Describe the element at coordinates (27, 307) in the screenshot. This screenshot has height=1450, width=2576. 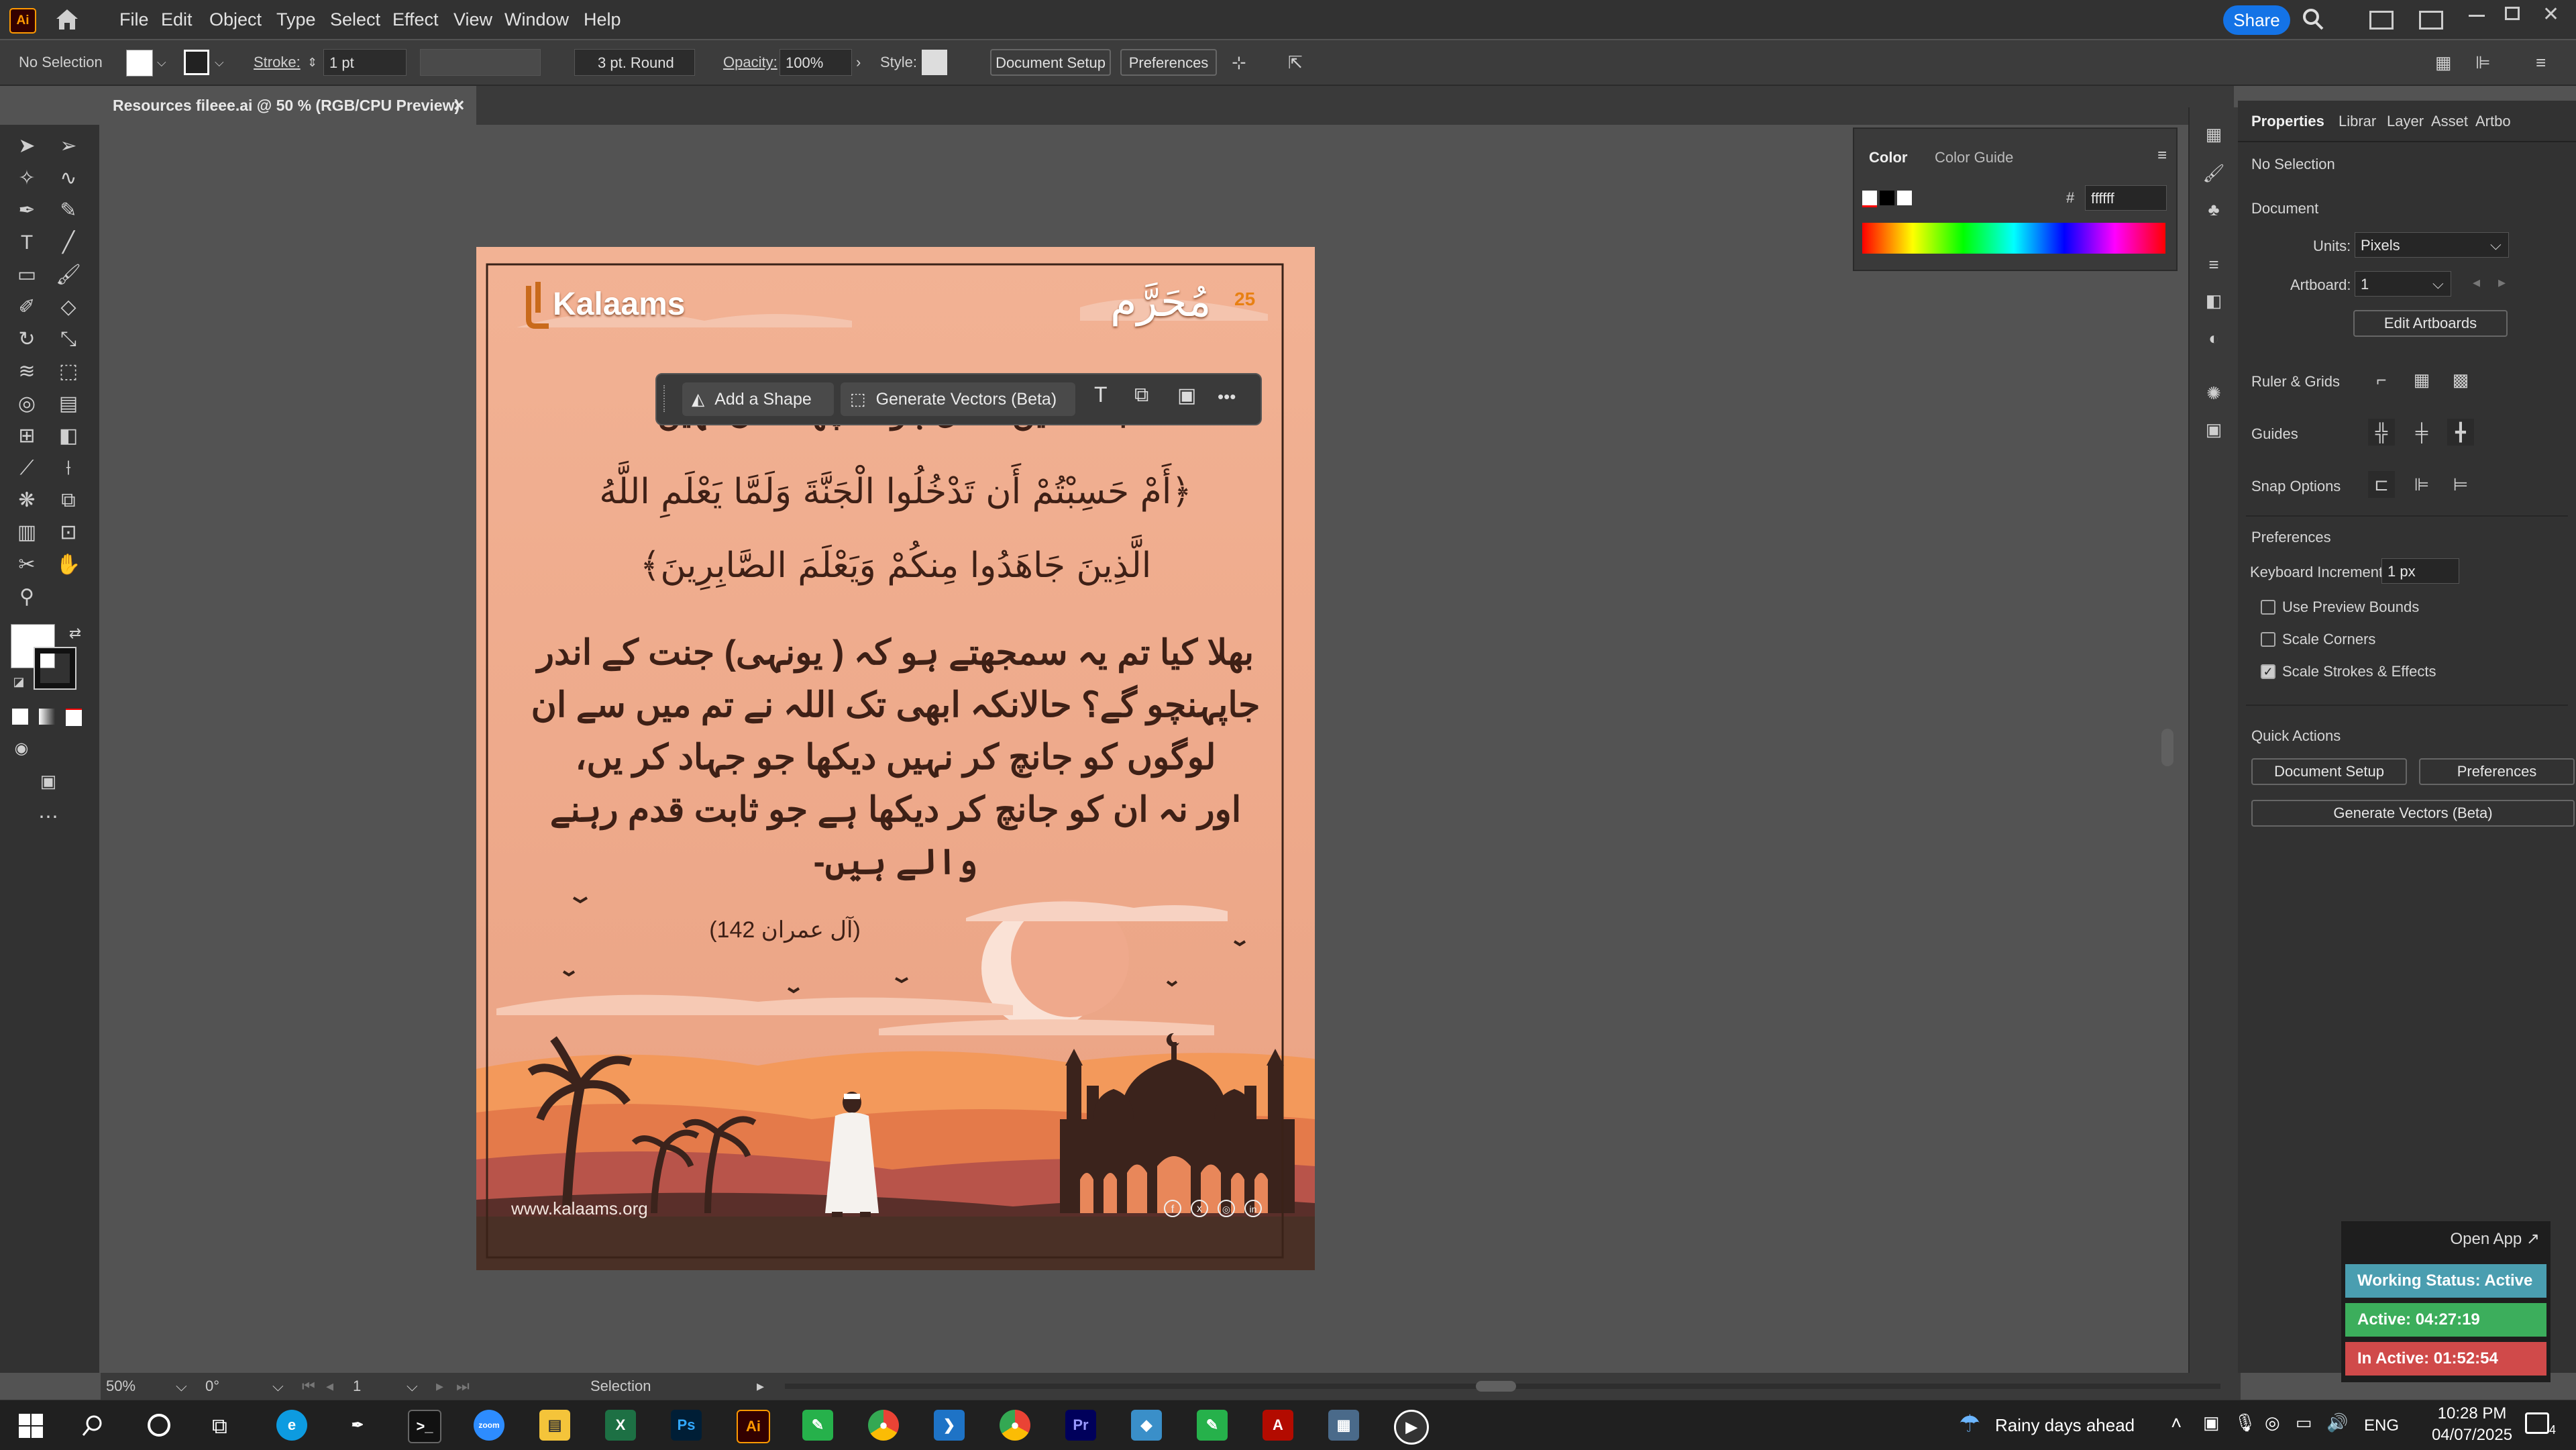
I see `shaper-tool-icon: ✐` at that location.